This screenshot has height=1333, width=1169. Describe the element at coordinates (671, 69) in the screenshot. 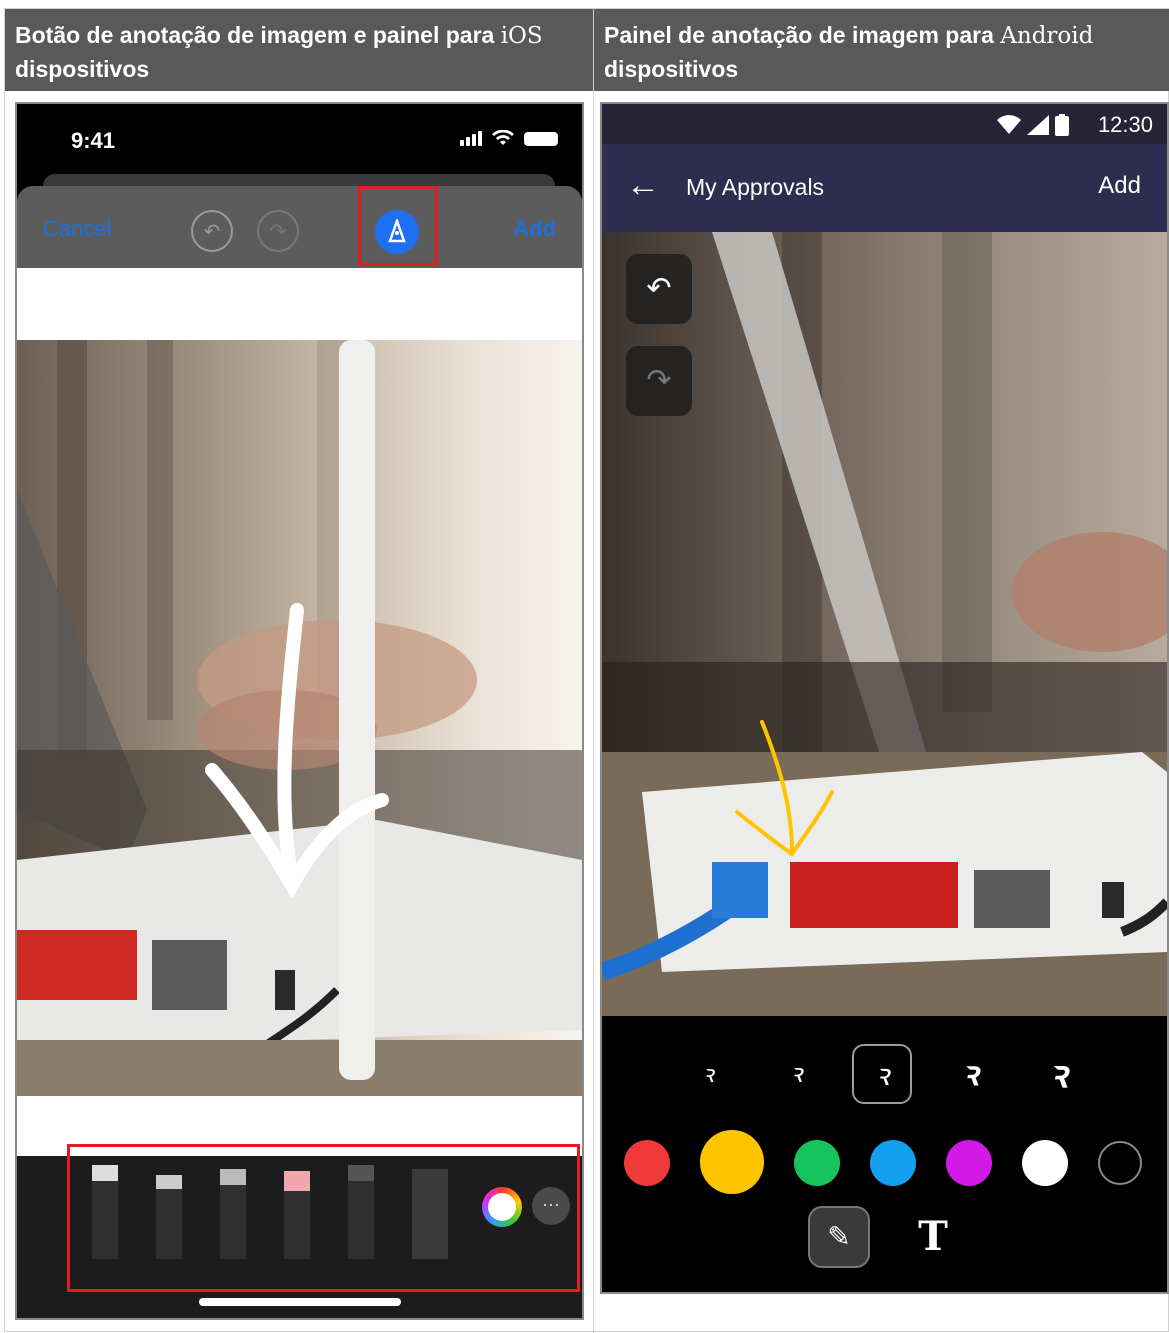

I see `header-android-suffix: dispositivos` at that location.